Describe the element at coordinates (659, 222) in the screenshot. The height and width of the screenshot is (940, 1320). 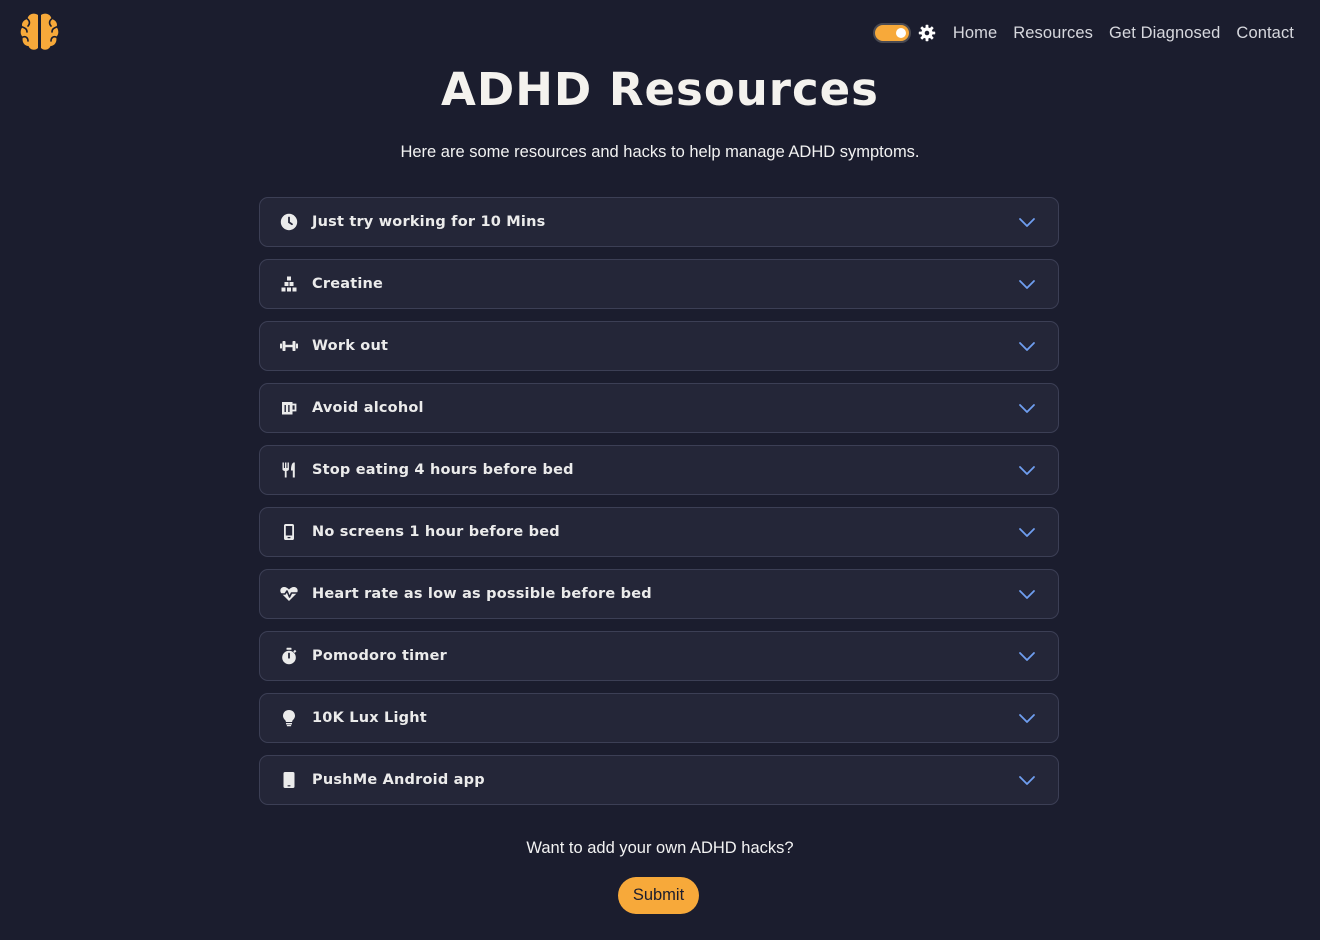
I see `accordion-item-10-mins: Just try working for 10 Mins` at that location.